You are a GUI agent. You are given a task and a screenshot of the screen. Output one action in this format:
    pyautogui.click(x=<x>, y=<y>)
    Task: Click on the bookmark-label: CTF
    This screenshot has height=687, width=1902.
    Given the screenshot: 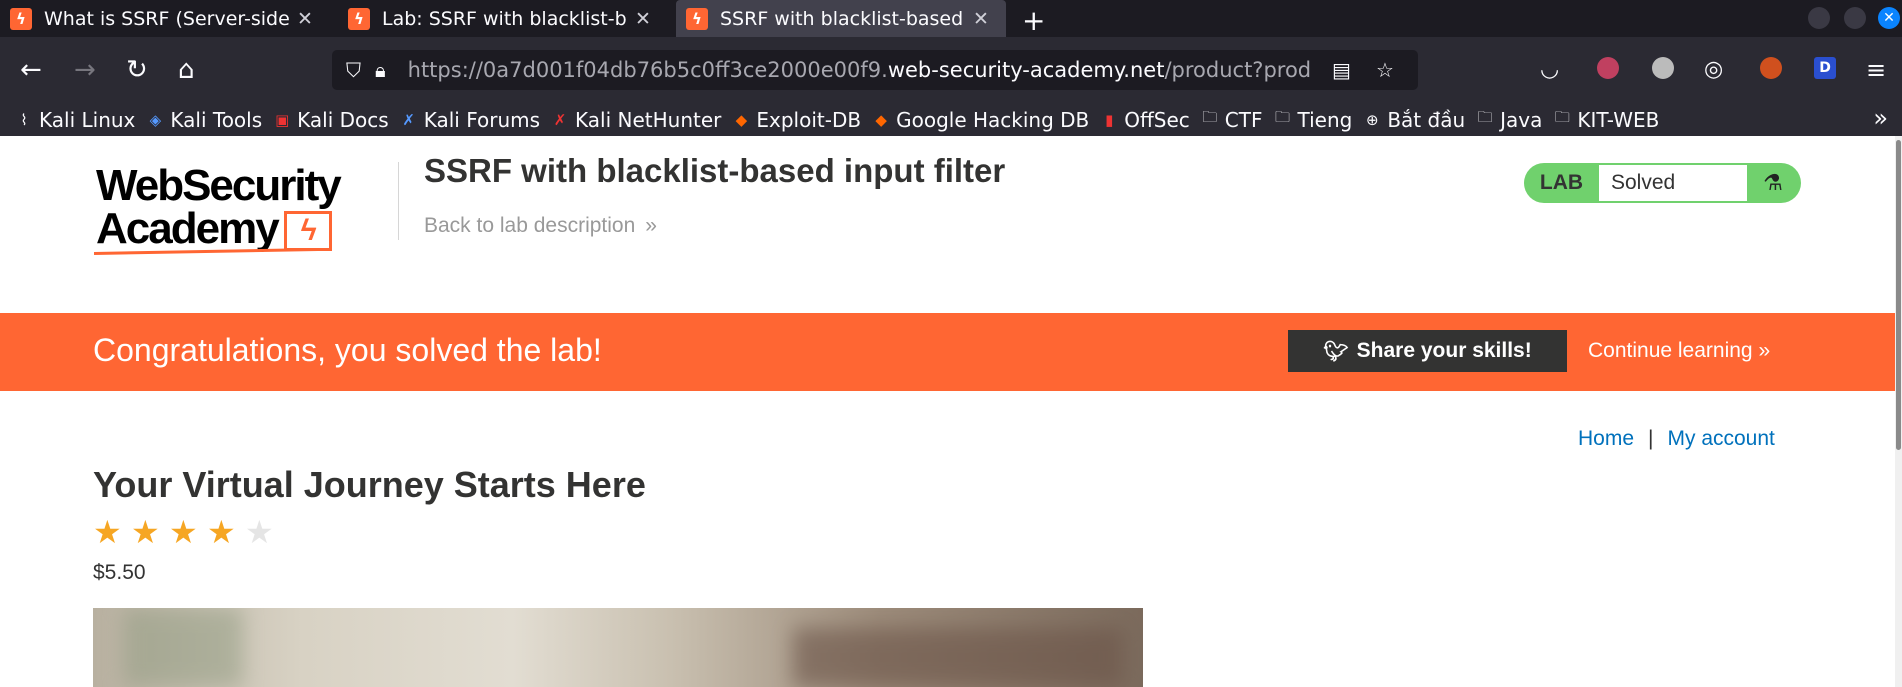 What is the action you would take?
    pyautogui.click(x=1243, y=119)
    